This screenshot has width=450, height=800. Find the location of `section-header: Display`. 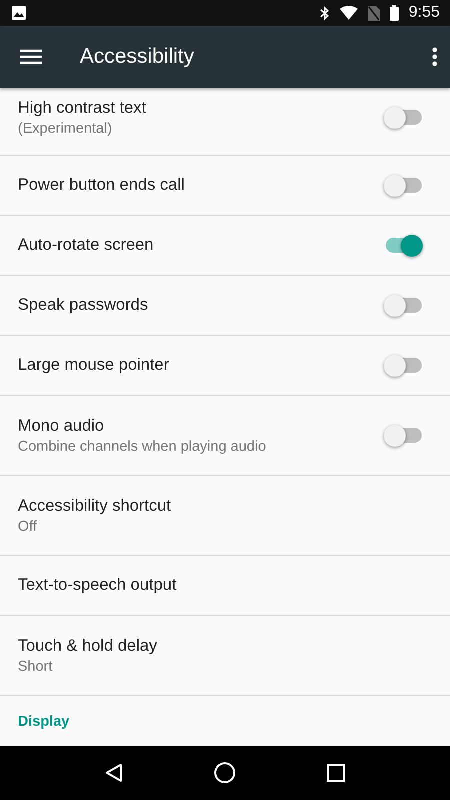

section-header: Display is located at coordinates (44, 721).